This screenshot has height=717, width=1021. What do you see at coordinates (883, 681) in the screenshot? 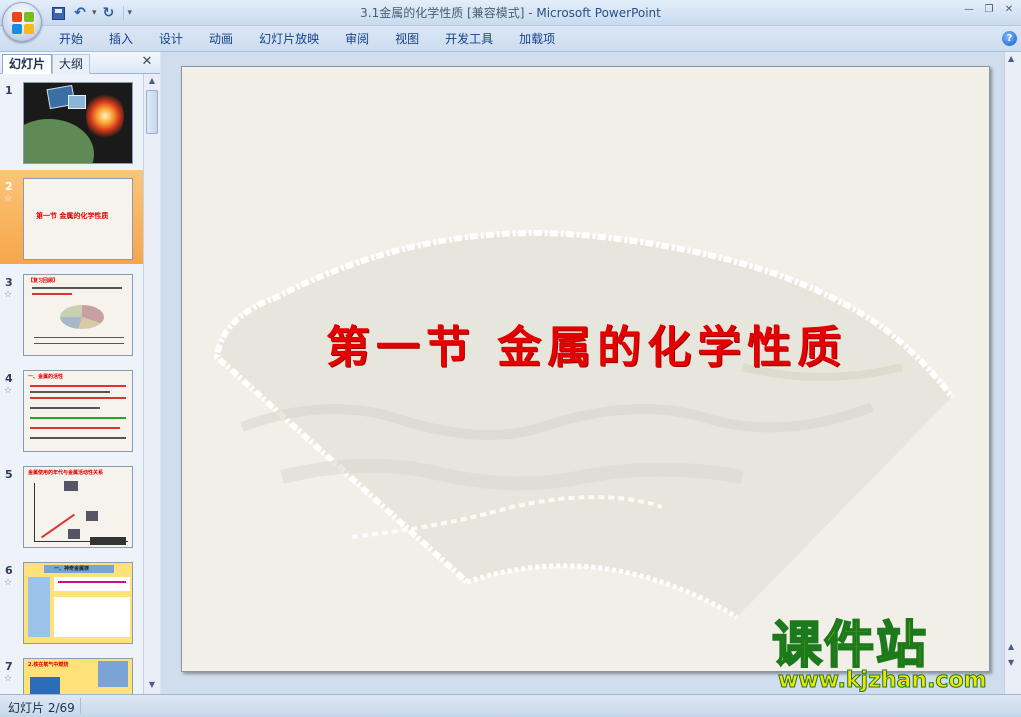
I see `watermark-url: www.kjzhan.com` at bounding box center [883, 681].